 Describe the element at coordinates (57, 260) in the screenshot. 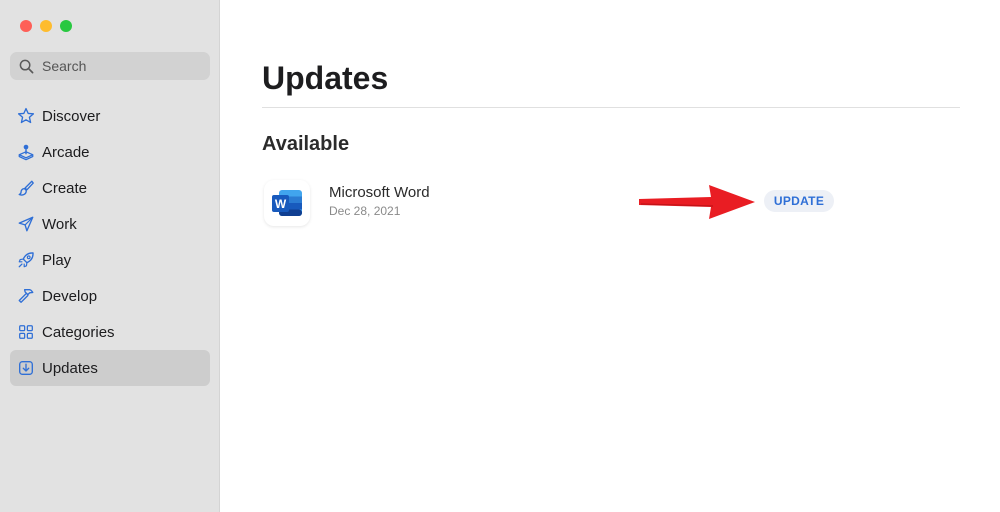

I see `sidebar-item-label: Play` at that location.